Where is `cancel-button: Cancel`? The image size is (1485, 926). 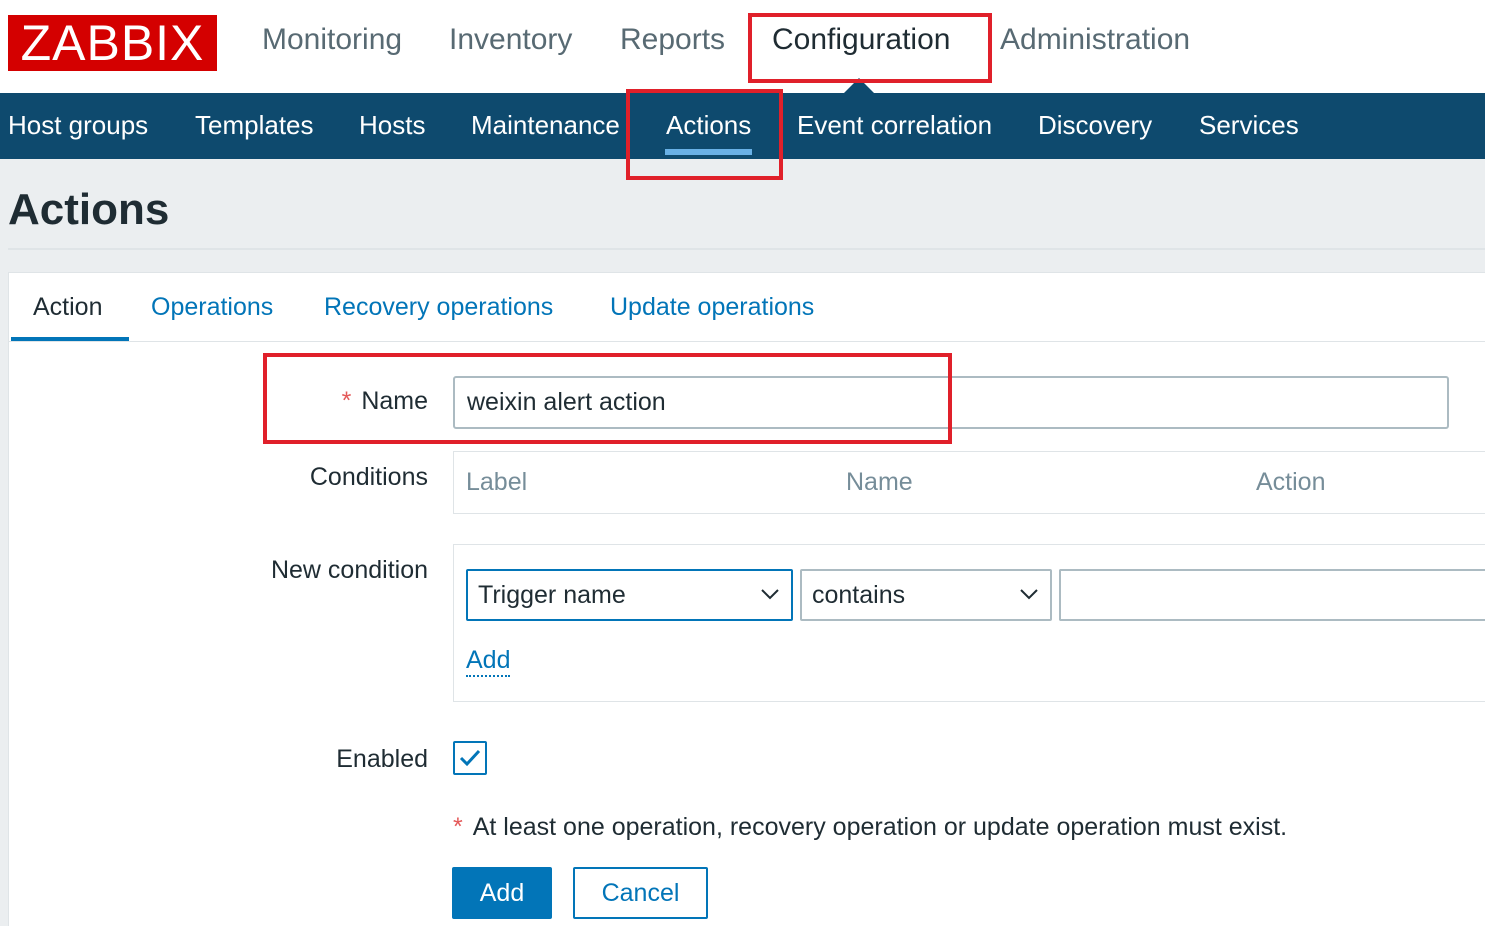 cancel-button: Cancel is located at coordinates (640, 893).